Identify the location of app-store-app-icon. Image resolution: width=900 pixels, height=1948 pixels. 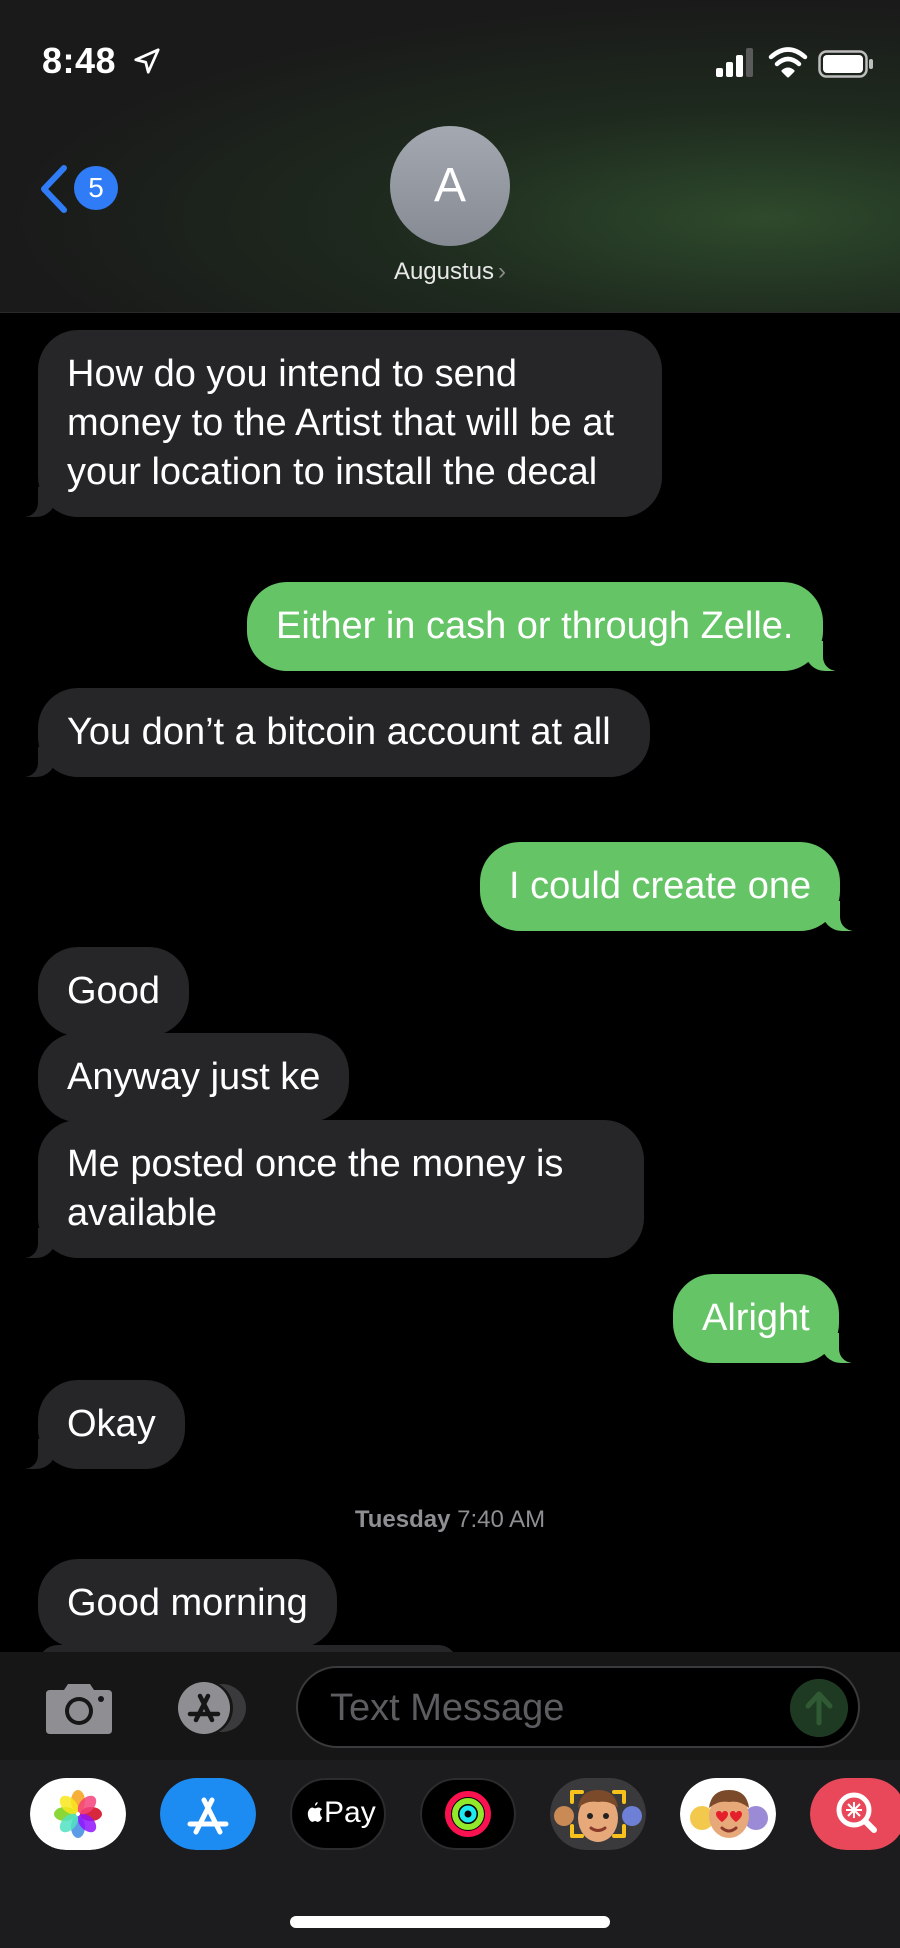
(208, 1814).